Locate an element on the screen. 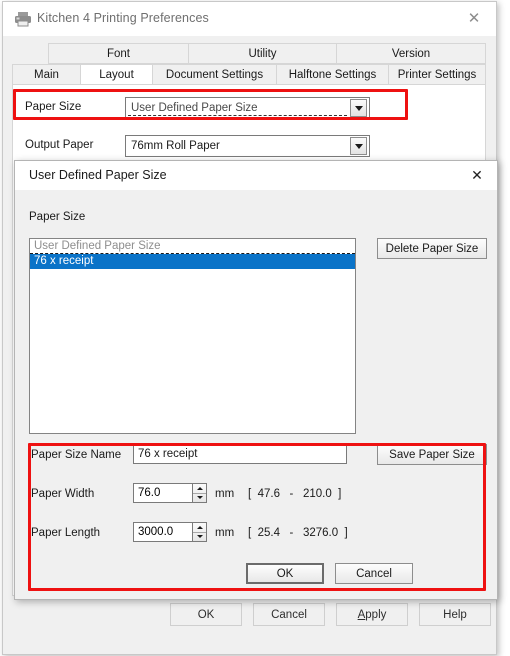 Image resolution: width=510 pixels, height=656 pixels. tab-row-upper: Font Utility Version is located at coordinates (249, 53).